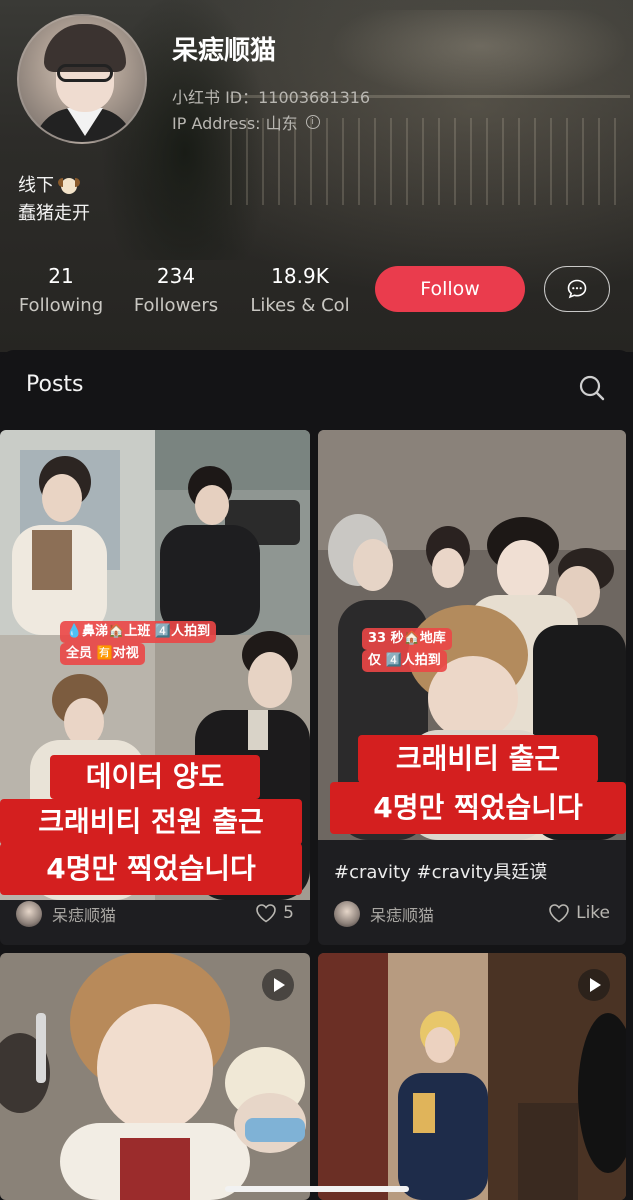  What do you see at coordinates (54, 213) in the screenshot?
I see `bio-line-2: 蠢猪走开` at bounding box center [54, 213].